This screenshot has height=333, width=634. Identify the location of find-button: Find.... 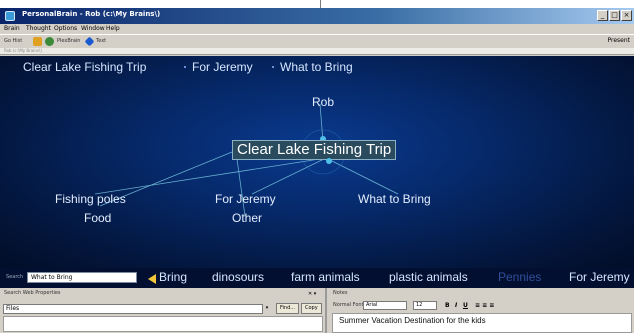
(288, 308).